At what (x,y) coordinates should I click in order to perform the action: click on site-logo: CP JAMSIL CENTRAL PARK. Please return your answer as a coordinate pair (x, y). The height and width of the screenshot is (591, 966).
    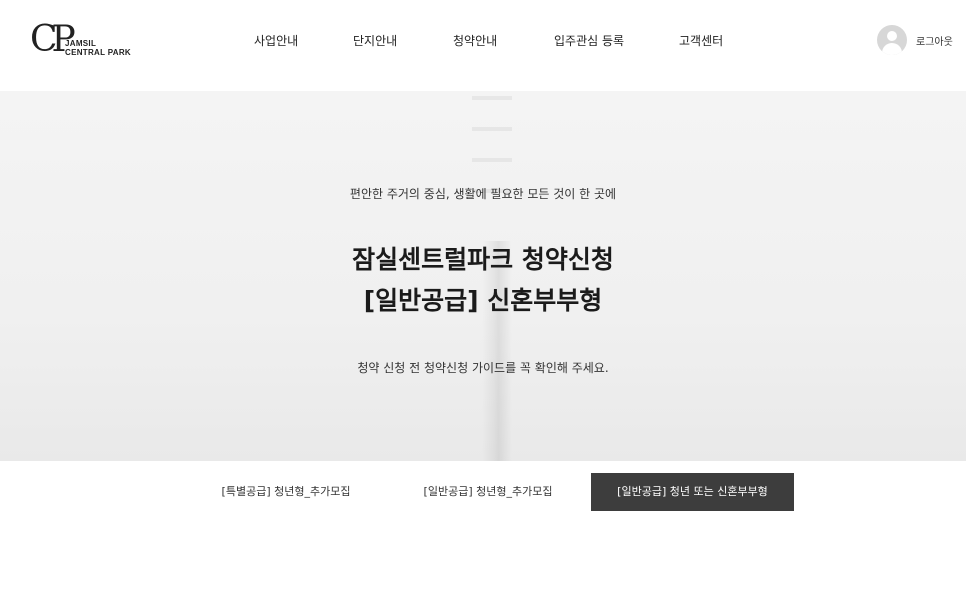
    Looking at the image, I should click on (90, 42).